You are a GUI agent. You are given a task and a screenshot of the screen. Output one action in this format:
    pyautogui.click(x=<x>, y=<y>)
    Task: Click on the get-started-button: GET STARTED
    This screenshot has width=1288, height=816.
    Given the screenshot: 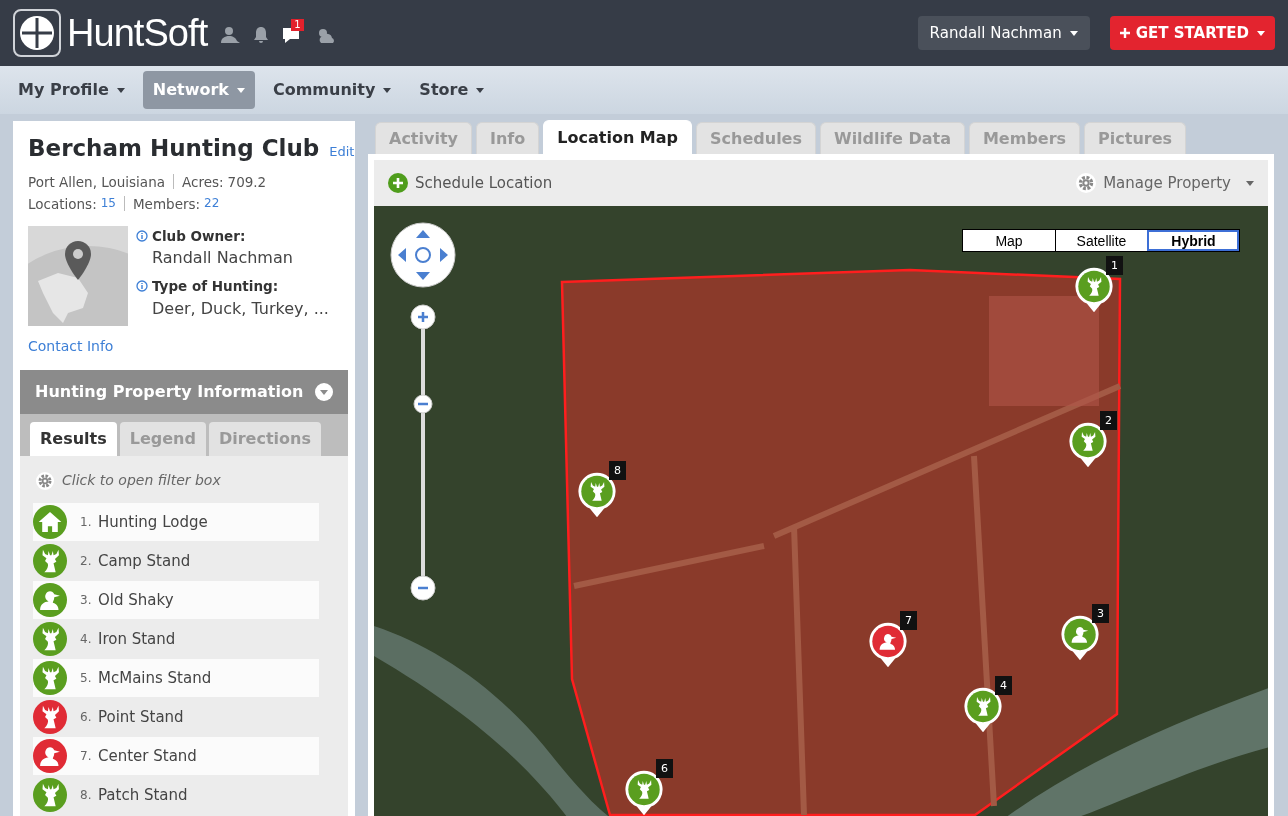 What is the action you would take?
    pyautogui.click(x=1192, y=33)
    